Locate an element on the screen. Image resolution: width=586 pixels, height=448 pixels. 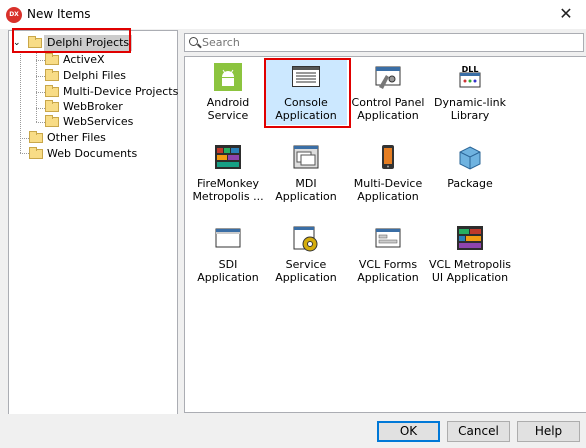
control-panel-icon is located at coordinates (388, 77).